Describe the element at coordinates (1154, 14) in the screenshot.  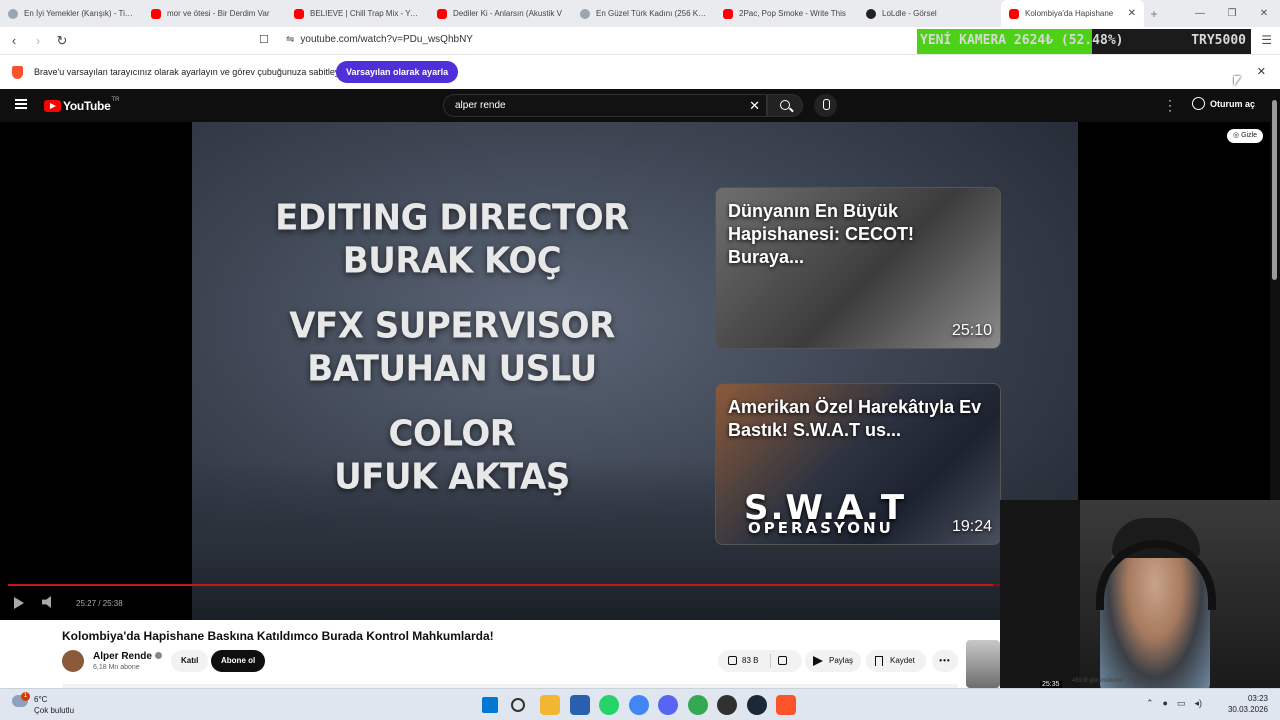
I see `new-tab-button: +` at that location.